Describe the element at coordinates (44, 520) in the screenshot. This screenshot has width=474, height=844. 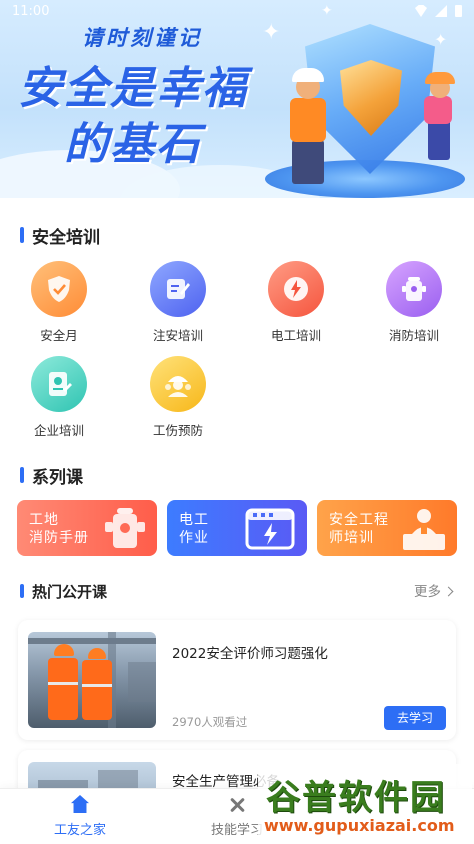
I see `series-card-line1: 工地` at that location.